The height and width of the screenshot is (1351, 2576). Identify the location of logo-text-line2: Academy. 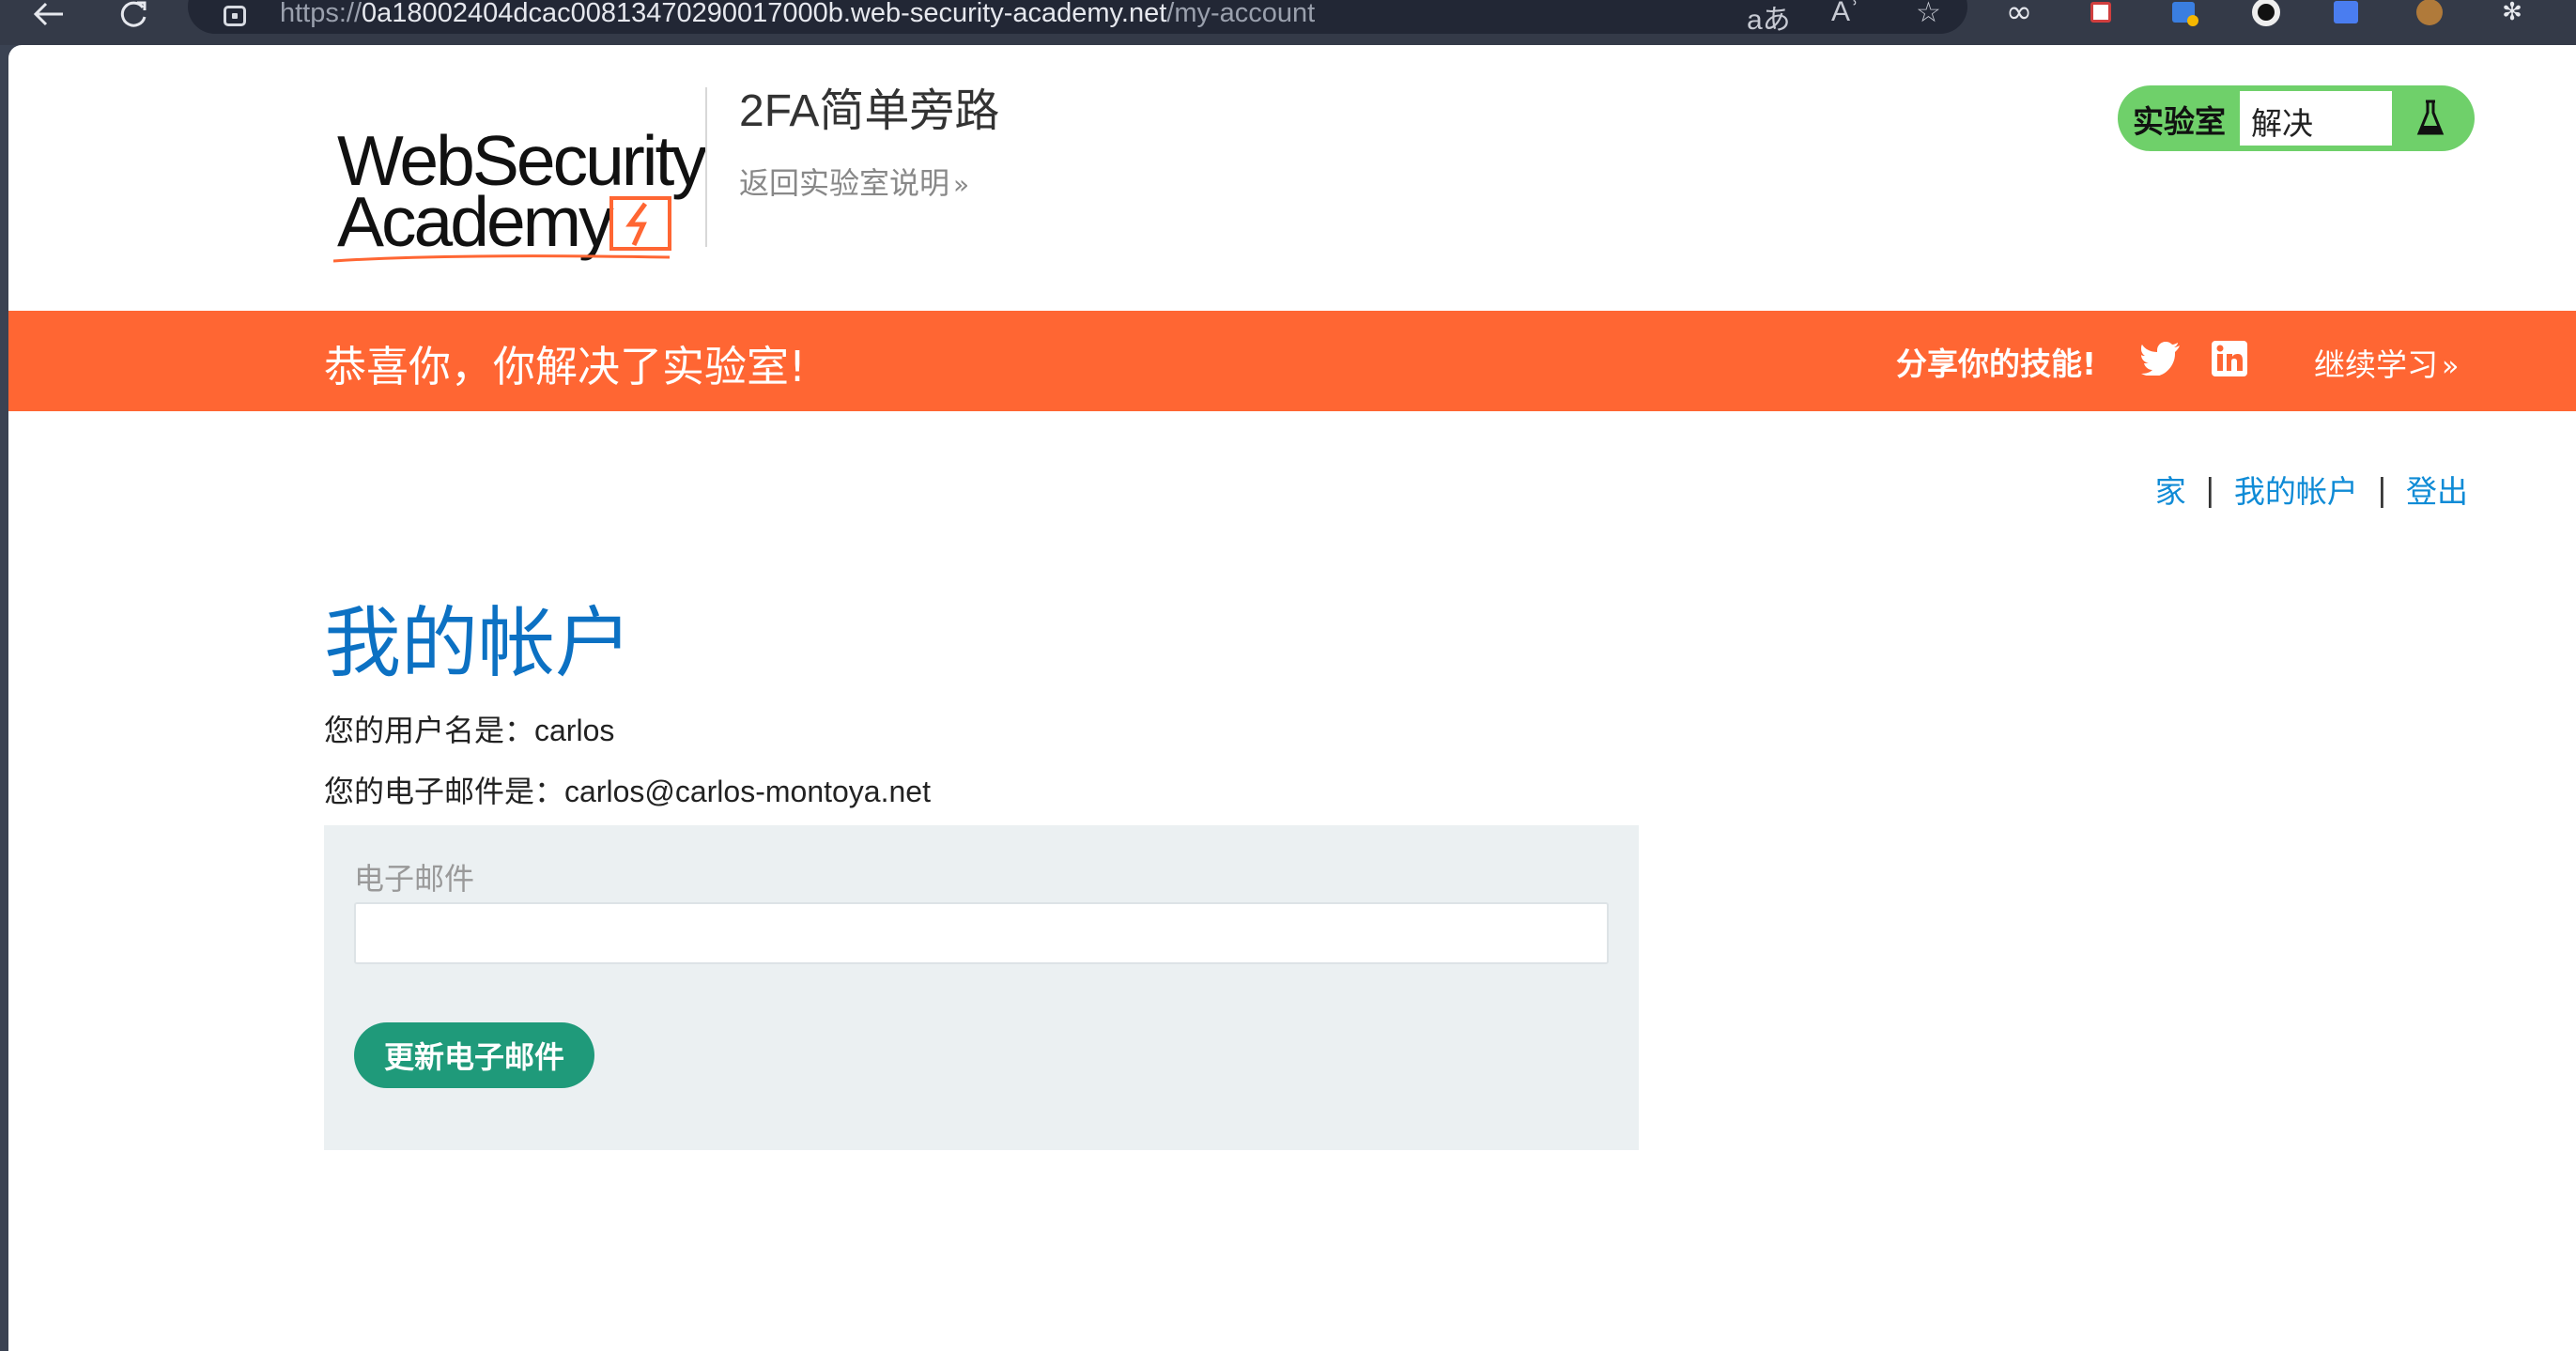
(475, 222).